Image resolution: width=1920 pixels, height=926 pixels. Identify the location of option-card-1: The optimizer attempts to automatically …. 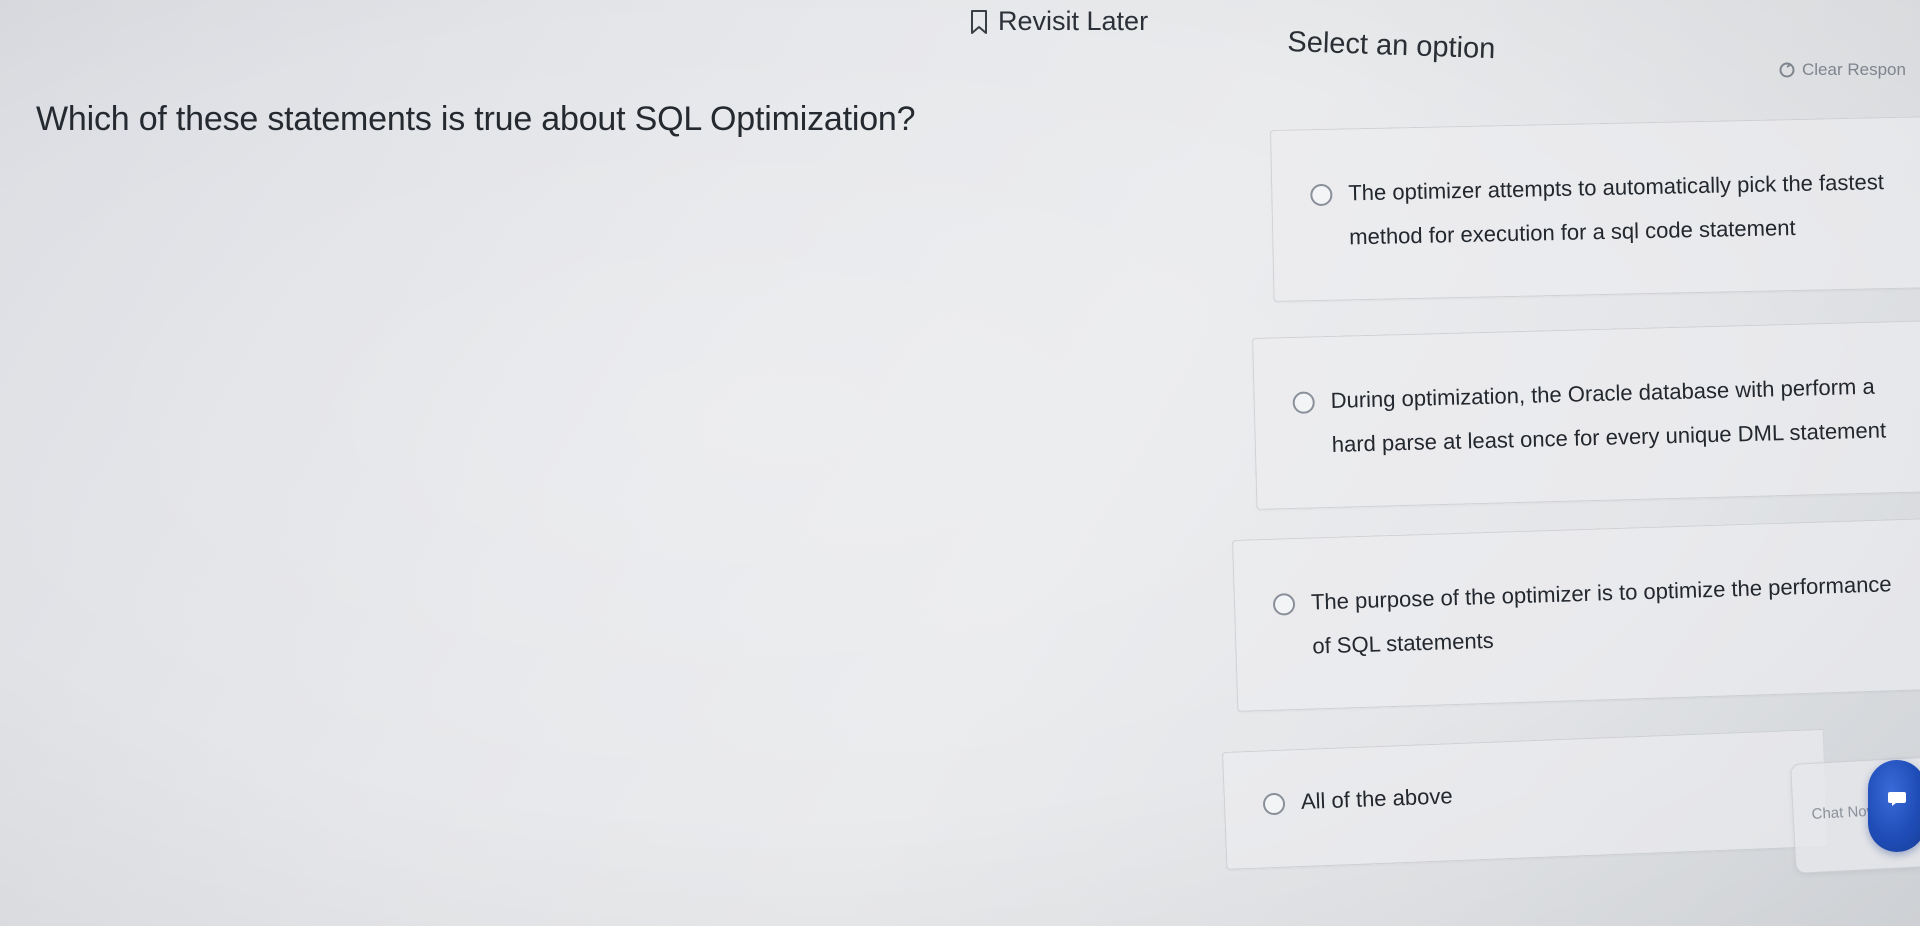
(1595, 209).